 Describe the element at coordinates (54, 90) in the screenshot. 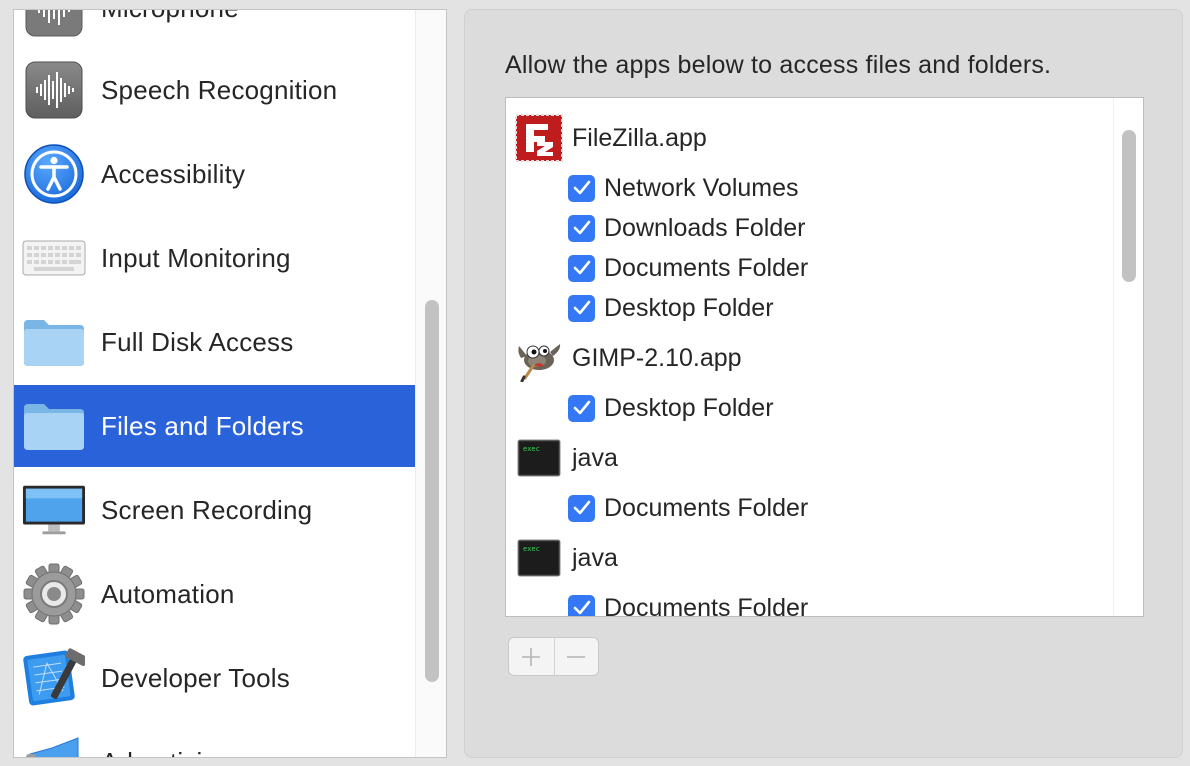

I see `speech-recognition-icon` at that location.